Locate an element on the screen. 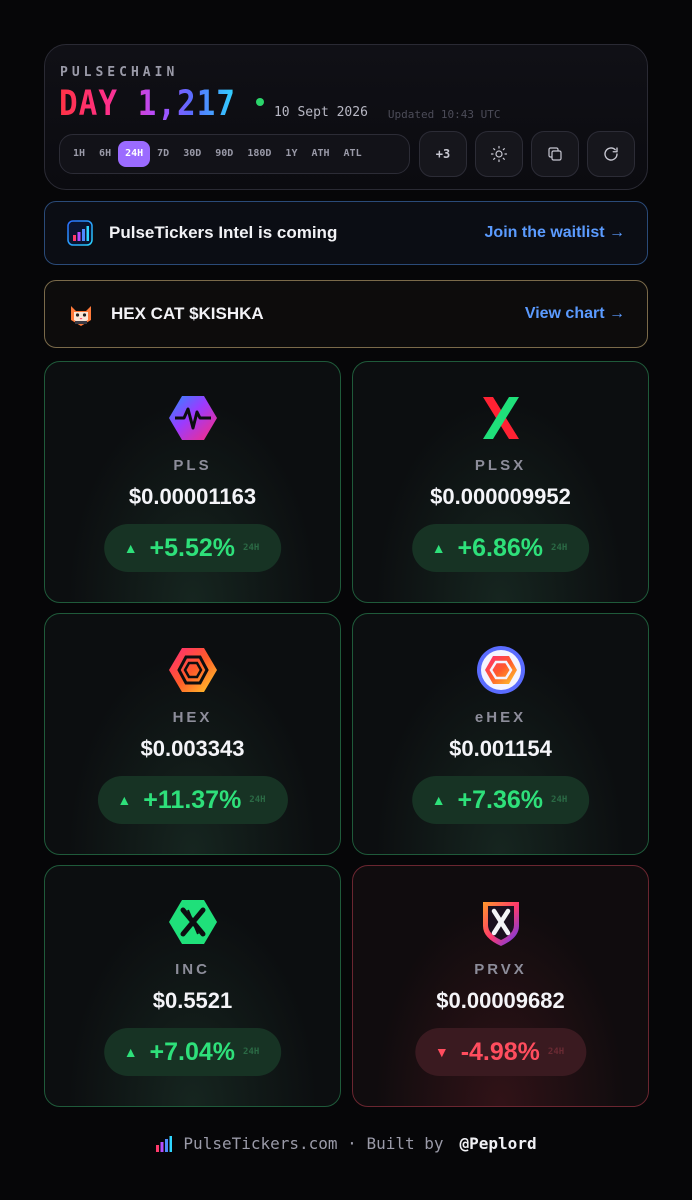 The height and width of the screenshot is (1200, 692). plsx-logo-icon is located at coordinates (500, 418).